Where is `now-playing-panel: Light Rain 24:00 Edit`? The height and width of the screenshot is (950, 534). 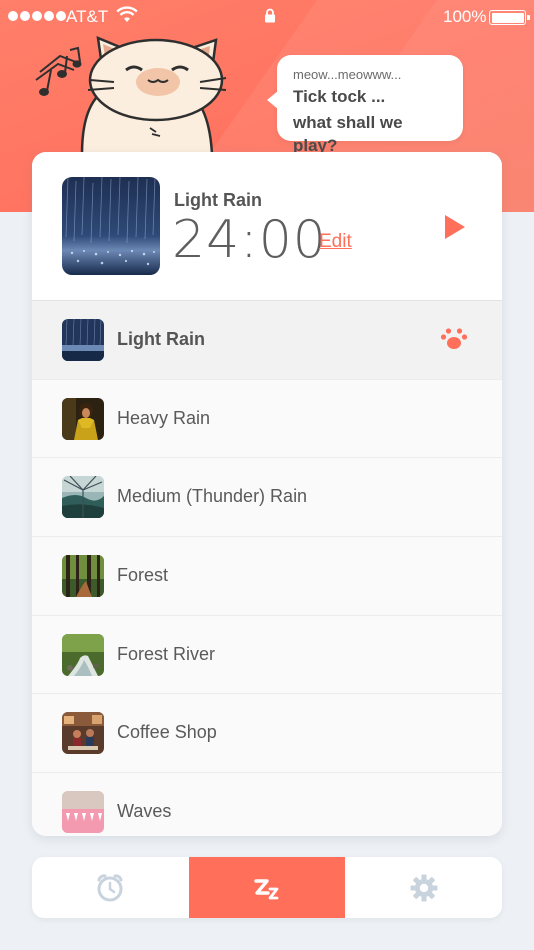 now-playing-panel: Light Rain 24:00 Edit is located at coordinates (267, 226).